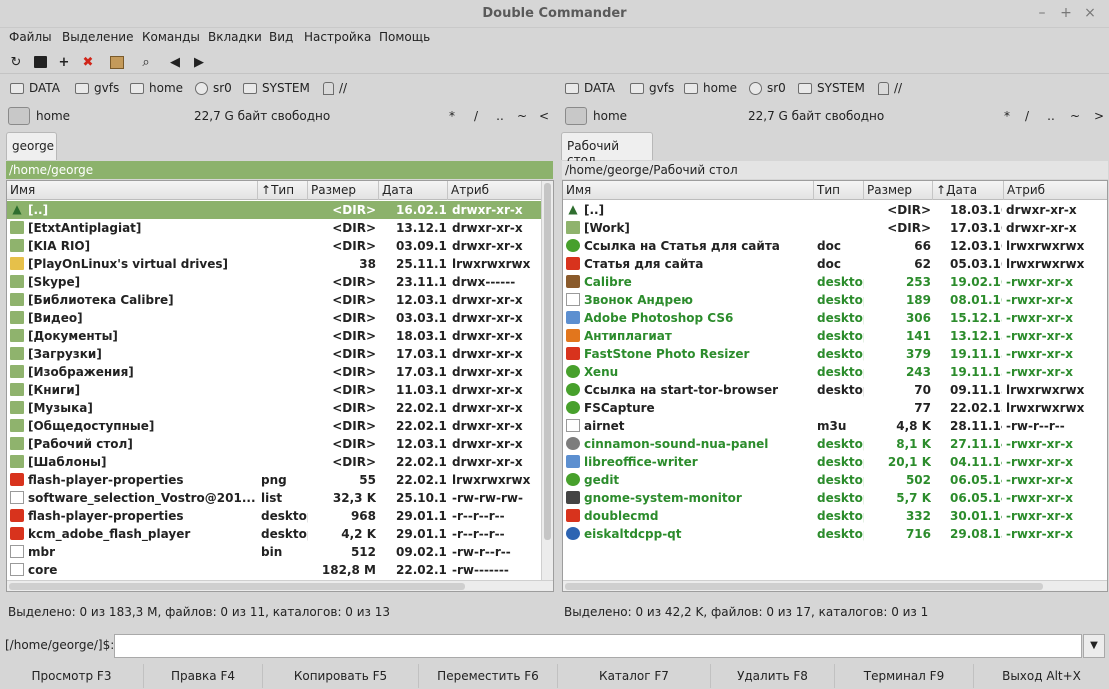 The image size is (1109, 689). I want to click on file-row: ▲ [..] <DIR> 16.02.16 drwxr-xr-x, so click(280, 210).